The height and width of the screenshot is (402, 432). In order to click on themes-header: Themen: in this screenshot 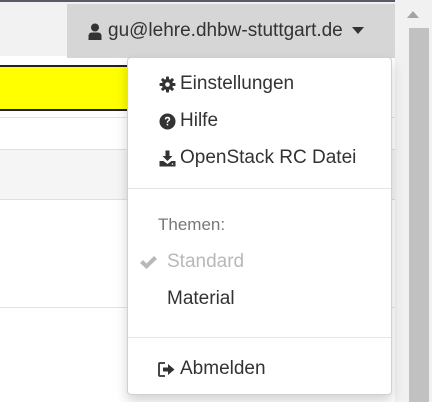, I will do `click(192, 224)`.